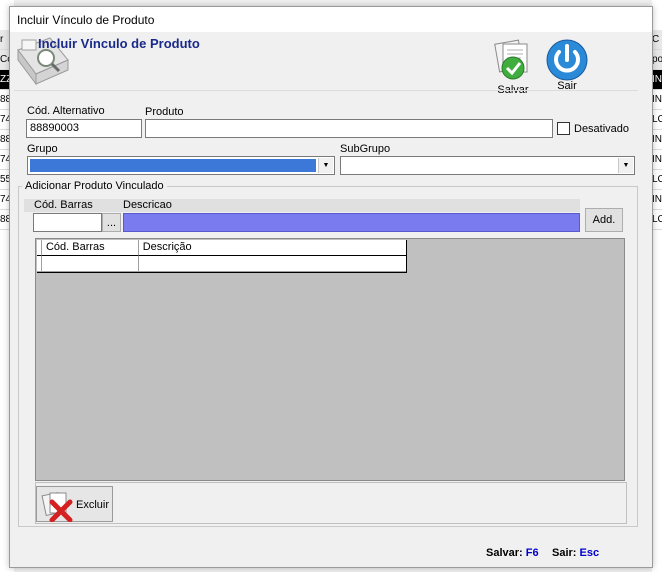 Image resolution: width=662 pixels, height=572 pixels. Describe the element at coordinates (504, 553) in the screenshot. I see `shortcut-save-text: Salvar:` at that location.